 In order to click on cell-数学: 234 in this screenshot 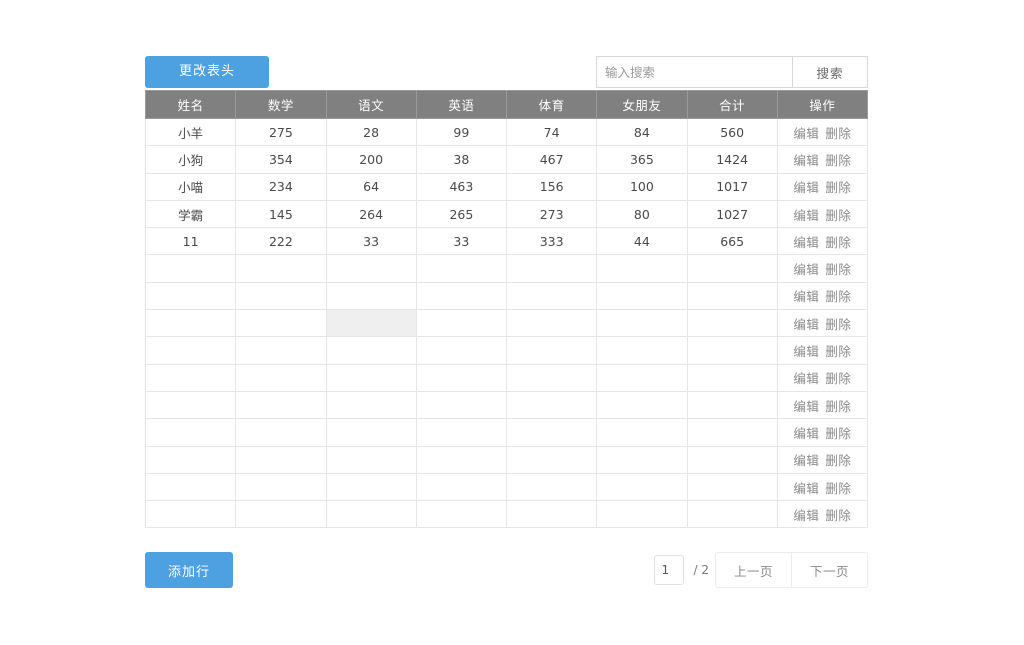, I will do `click(281, 186)`.